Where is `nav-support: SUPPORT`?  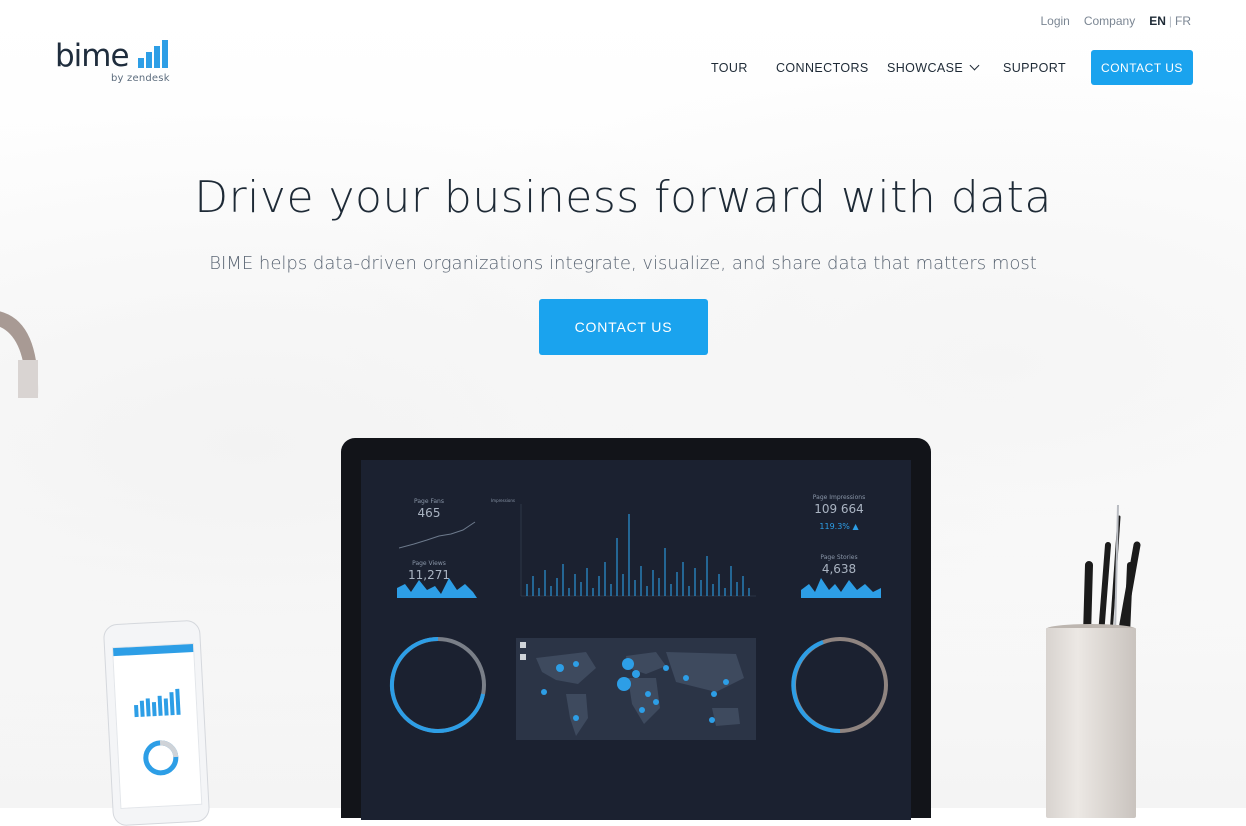
nav-support: SUPPORT is located at coordinates (1034, 68).